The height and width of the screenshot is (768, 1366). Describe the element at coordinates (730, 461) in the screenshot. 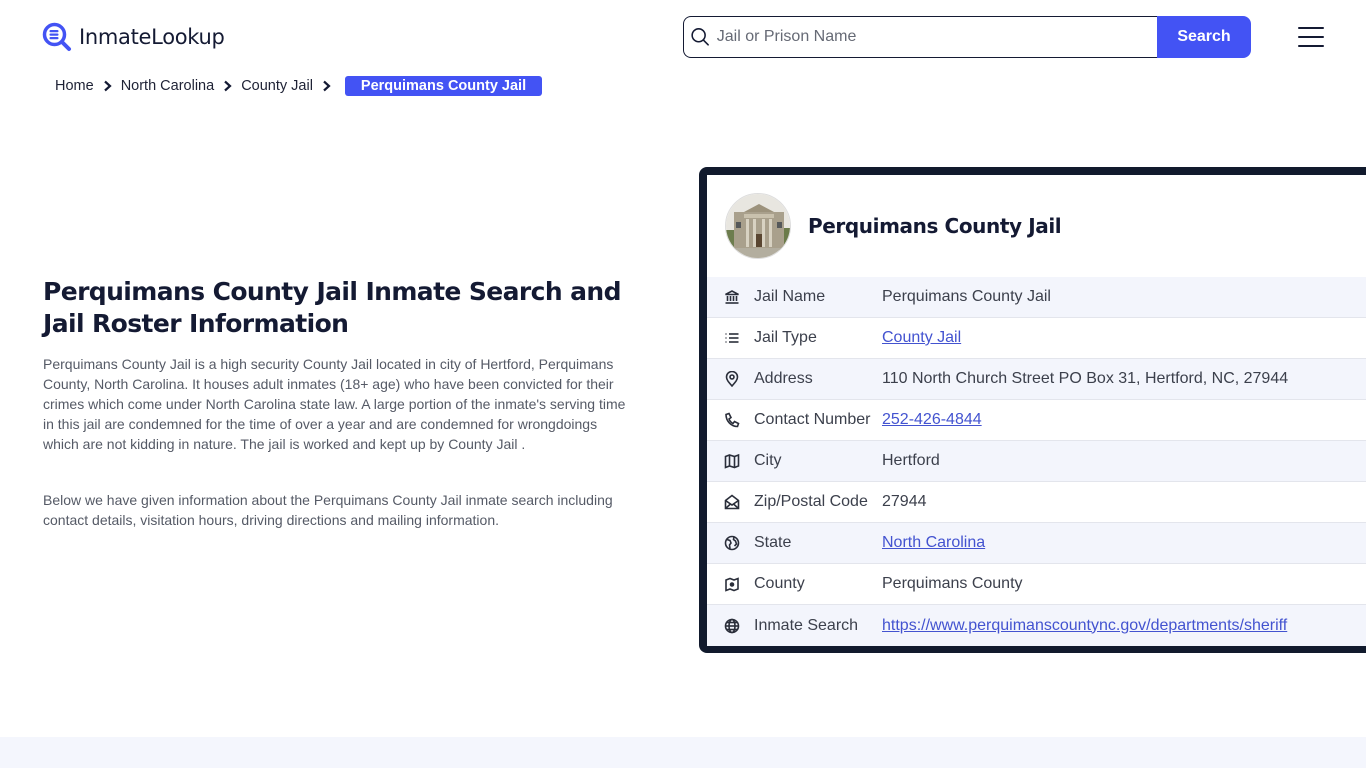

I see `map-icon` at that location.